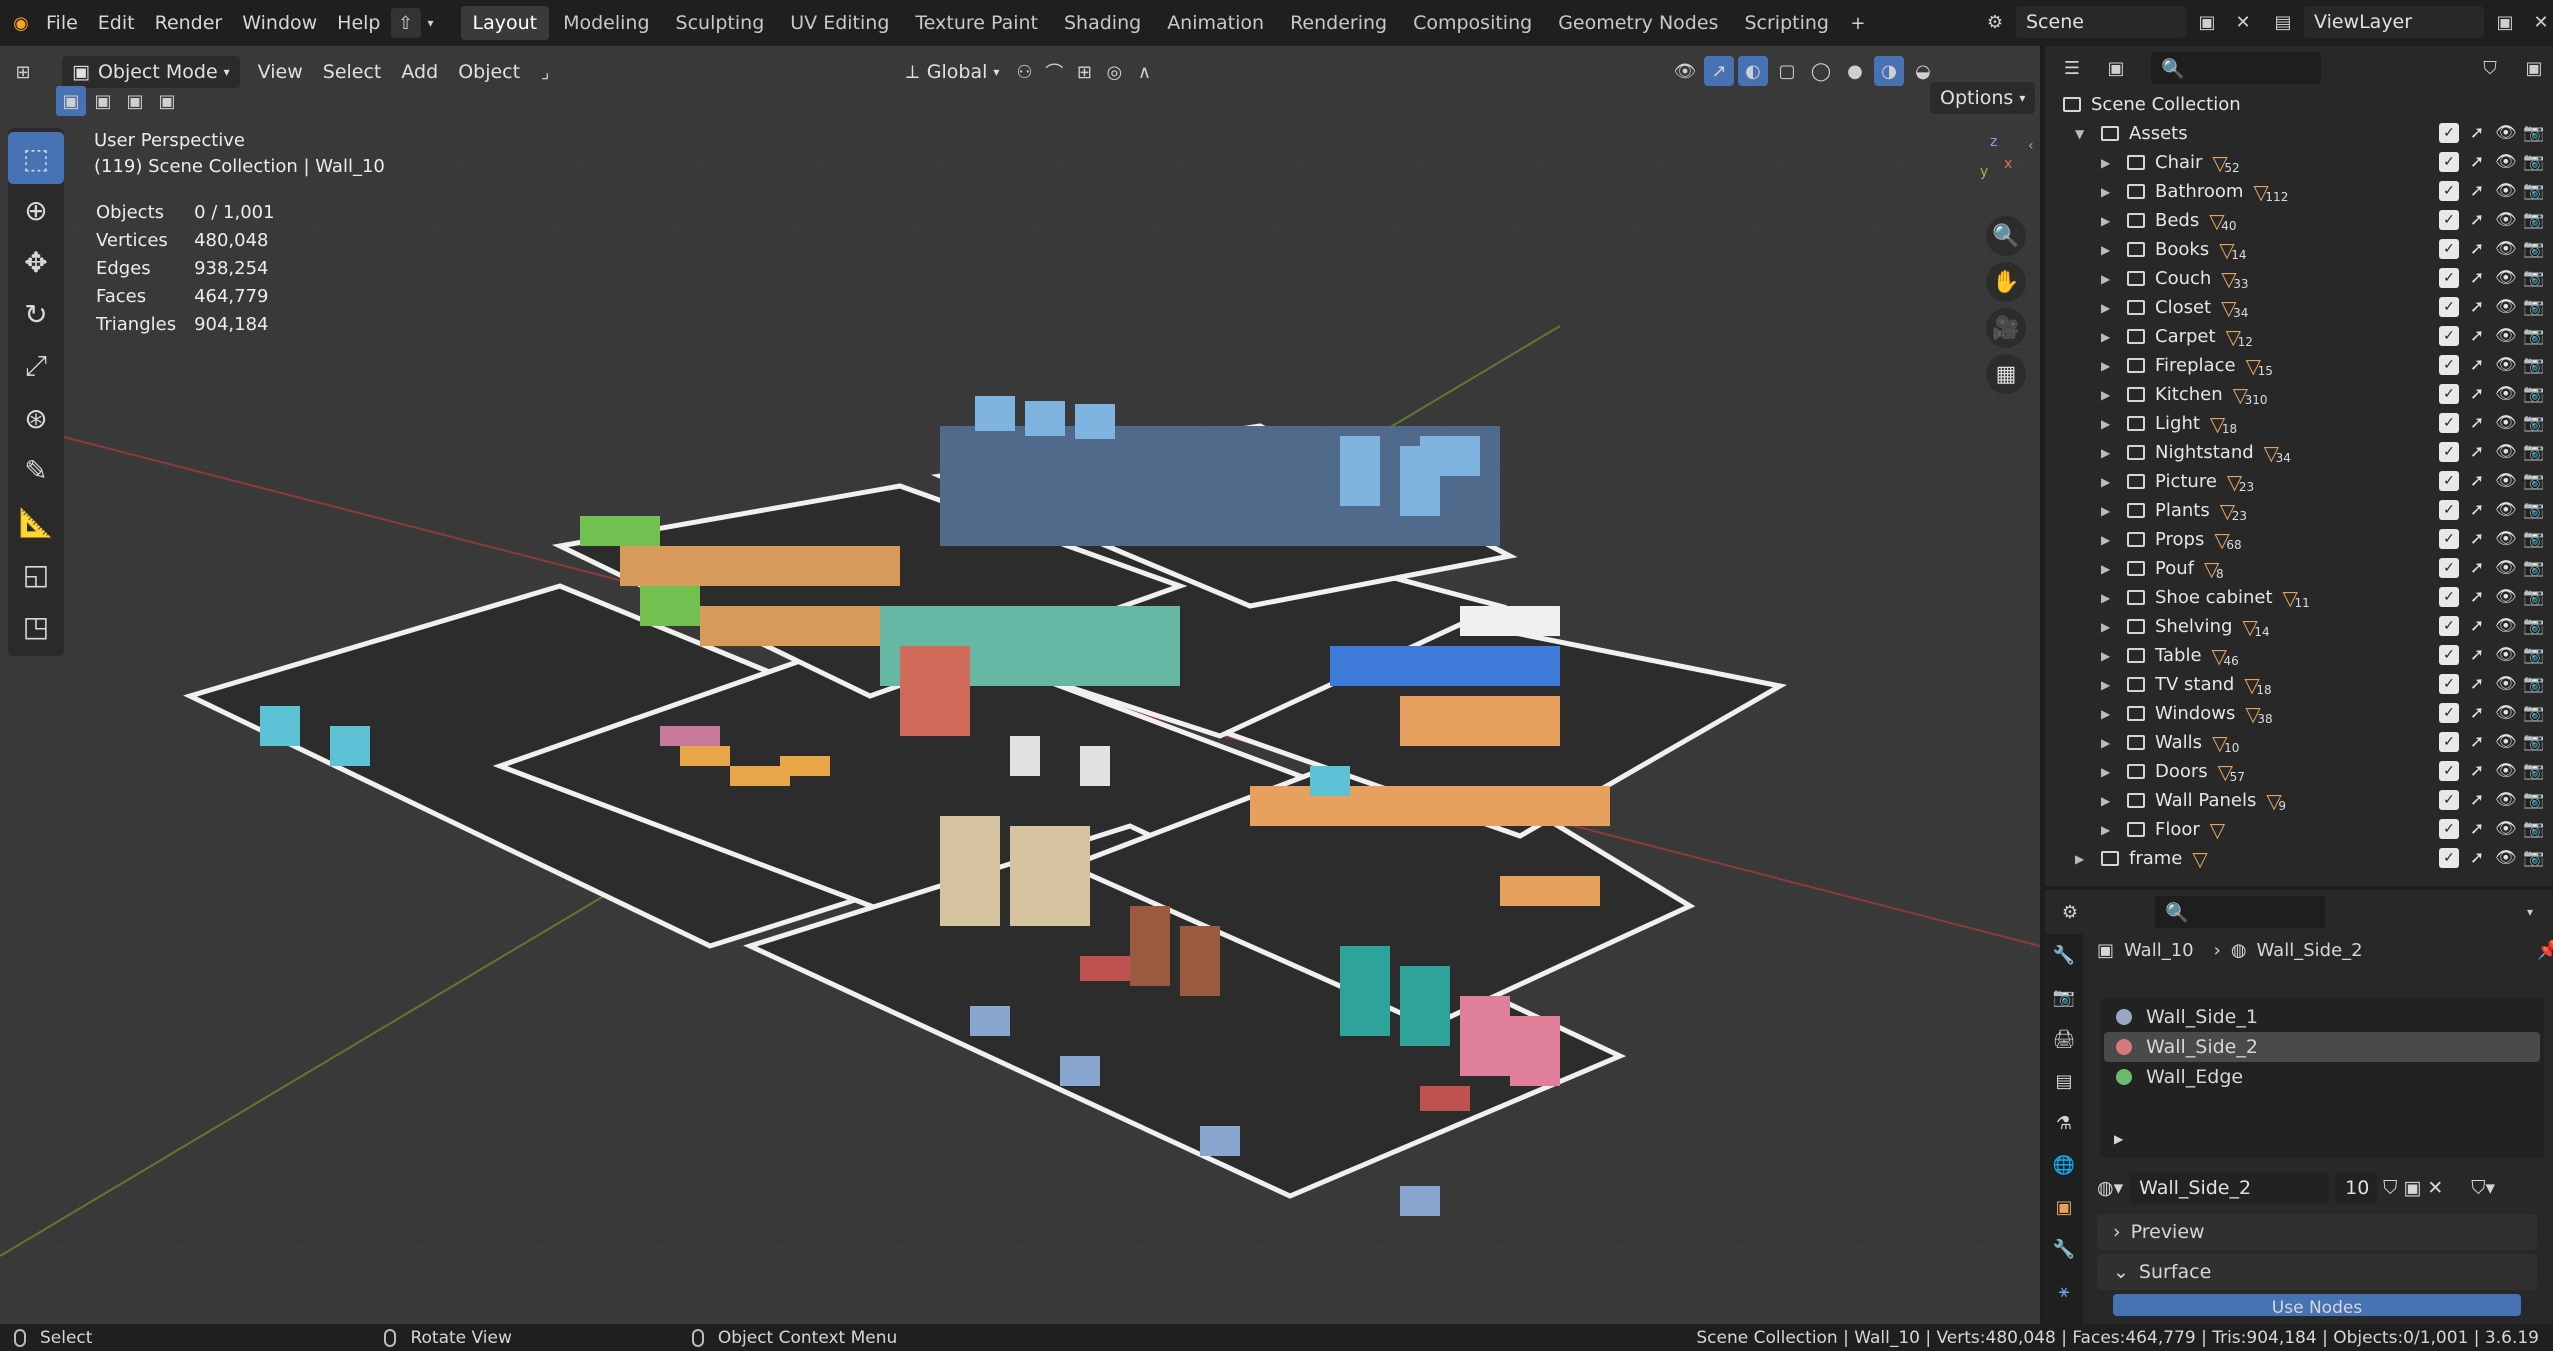 This screenshot has width=2553, height=1351. Describe the element at coordinates (1889, 71) in the screenshot. I see `material-shading-icon: ◑` at that location.